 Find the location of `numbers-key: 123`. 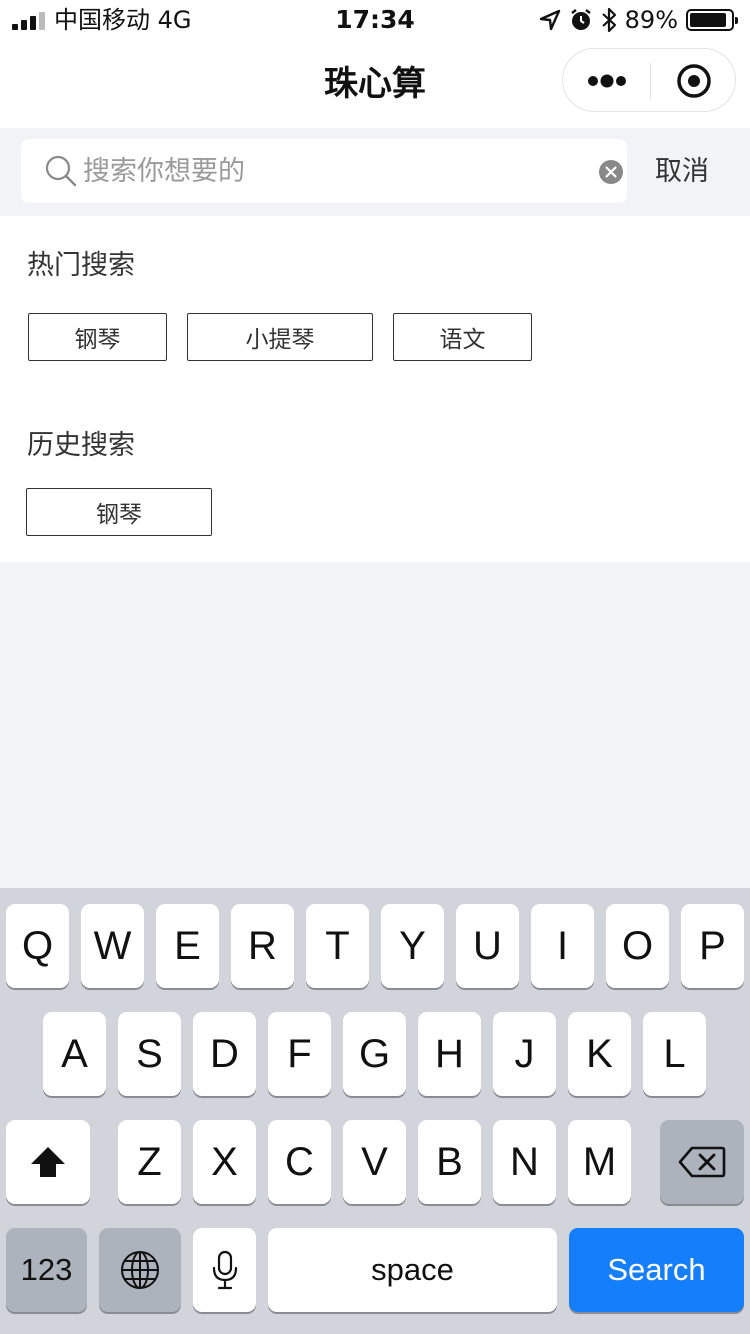

numbers-key: 123 is located at coordinates (46, 1270).